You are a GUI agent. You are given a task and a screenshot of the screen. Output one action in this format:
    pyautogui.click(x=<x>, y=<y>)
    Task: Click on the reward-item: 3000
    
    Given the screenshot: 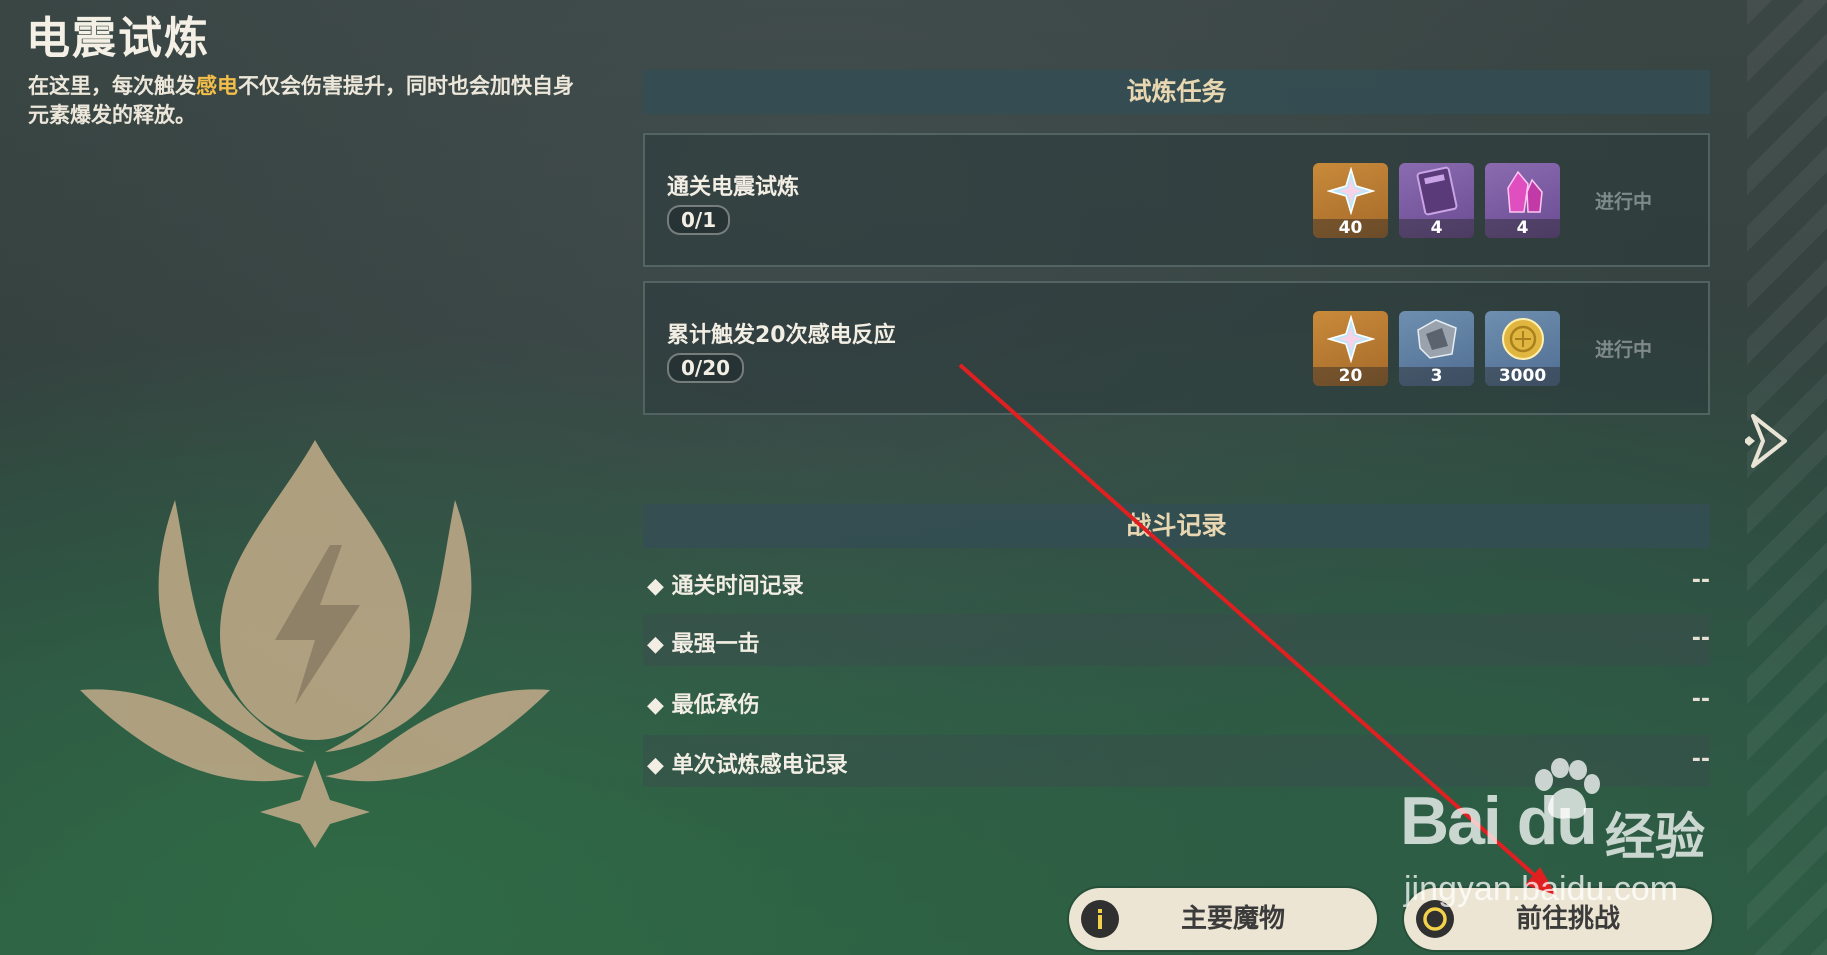 What is the action you would take?
    pyautogui.click(x=1522, y=348)
    